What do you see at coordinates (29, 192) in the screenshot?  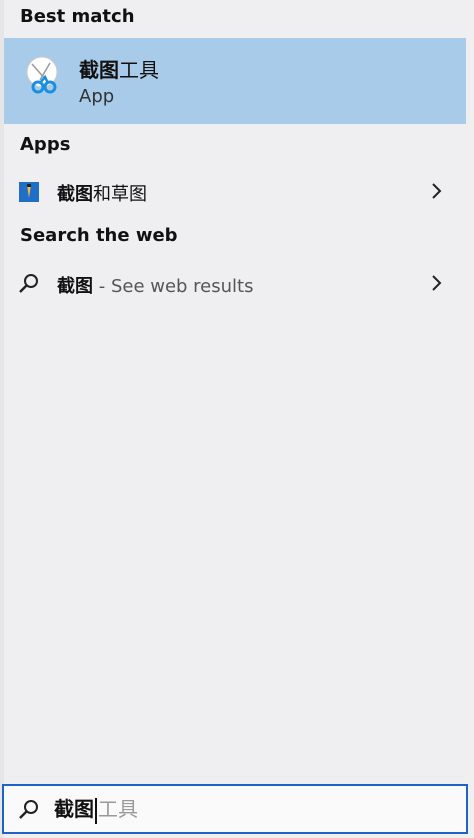 I see `snip-and-sketch-icon` at bounding box center [29, 192].